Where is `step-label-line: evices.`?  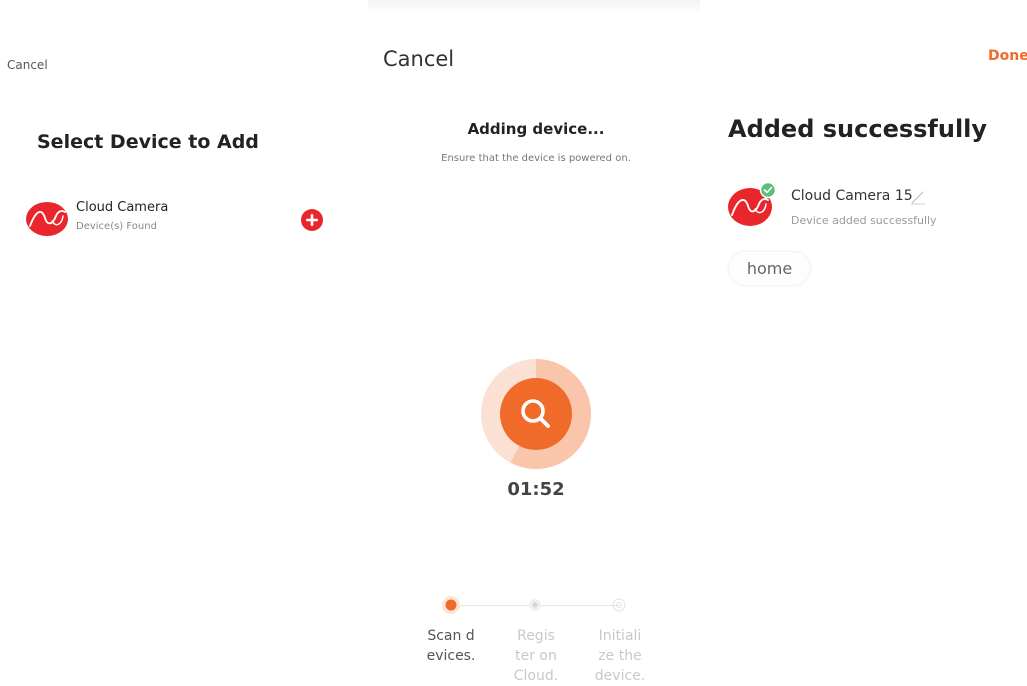
step-label-line: evices. is located at coordinates (451, 656).